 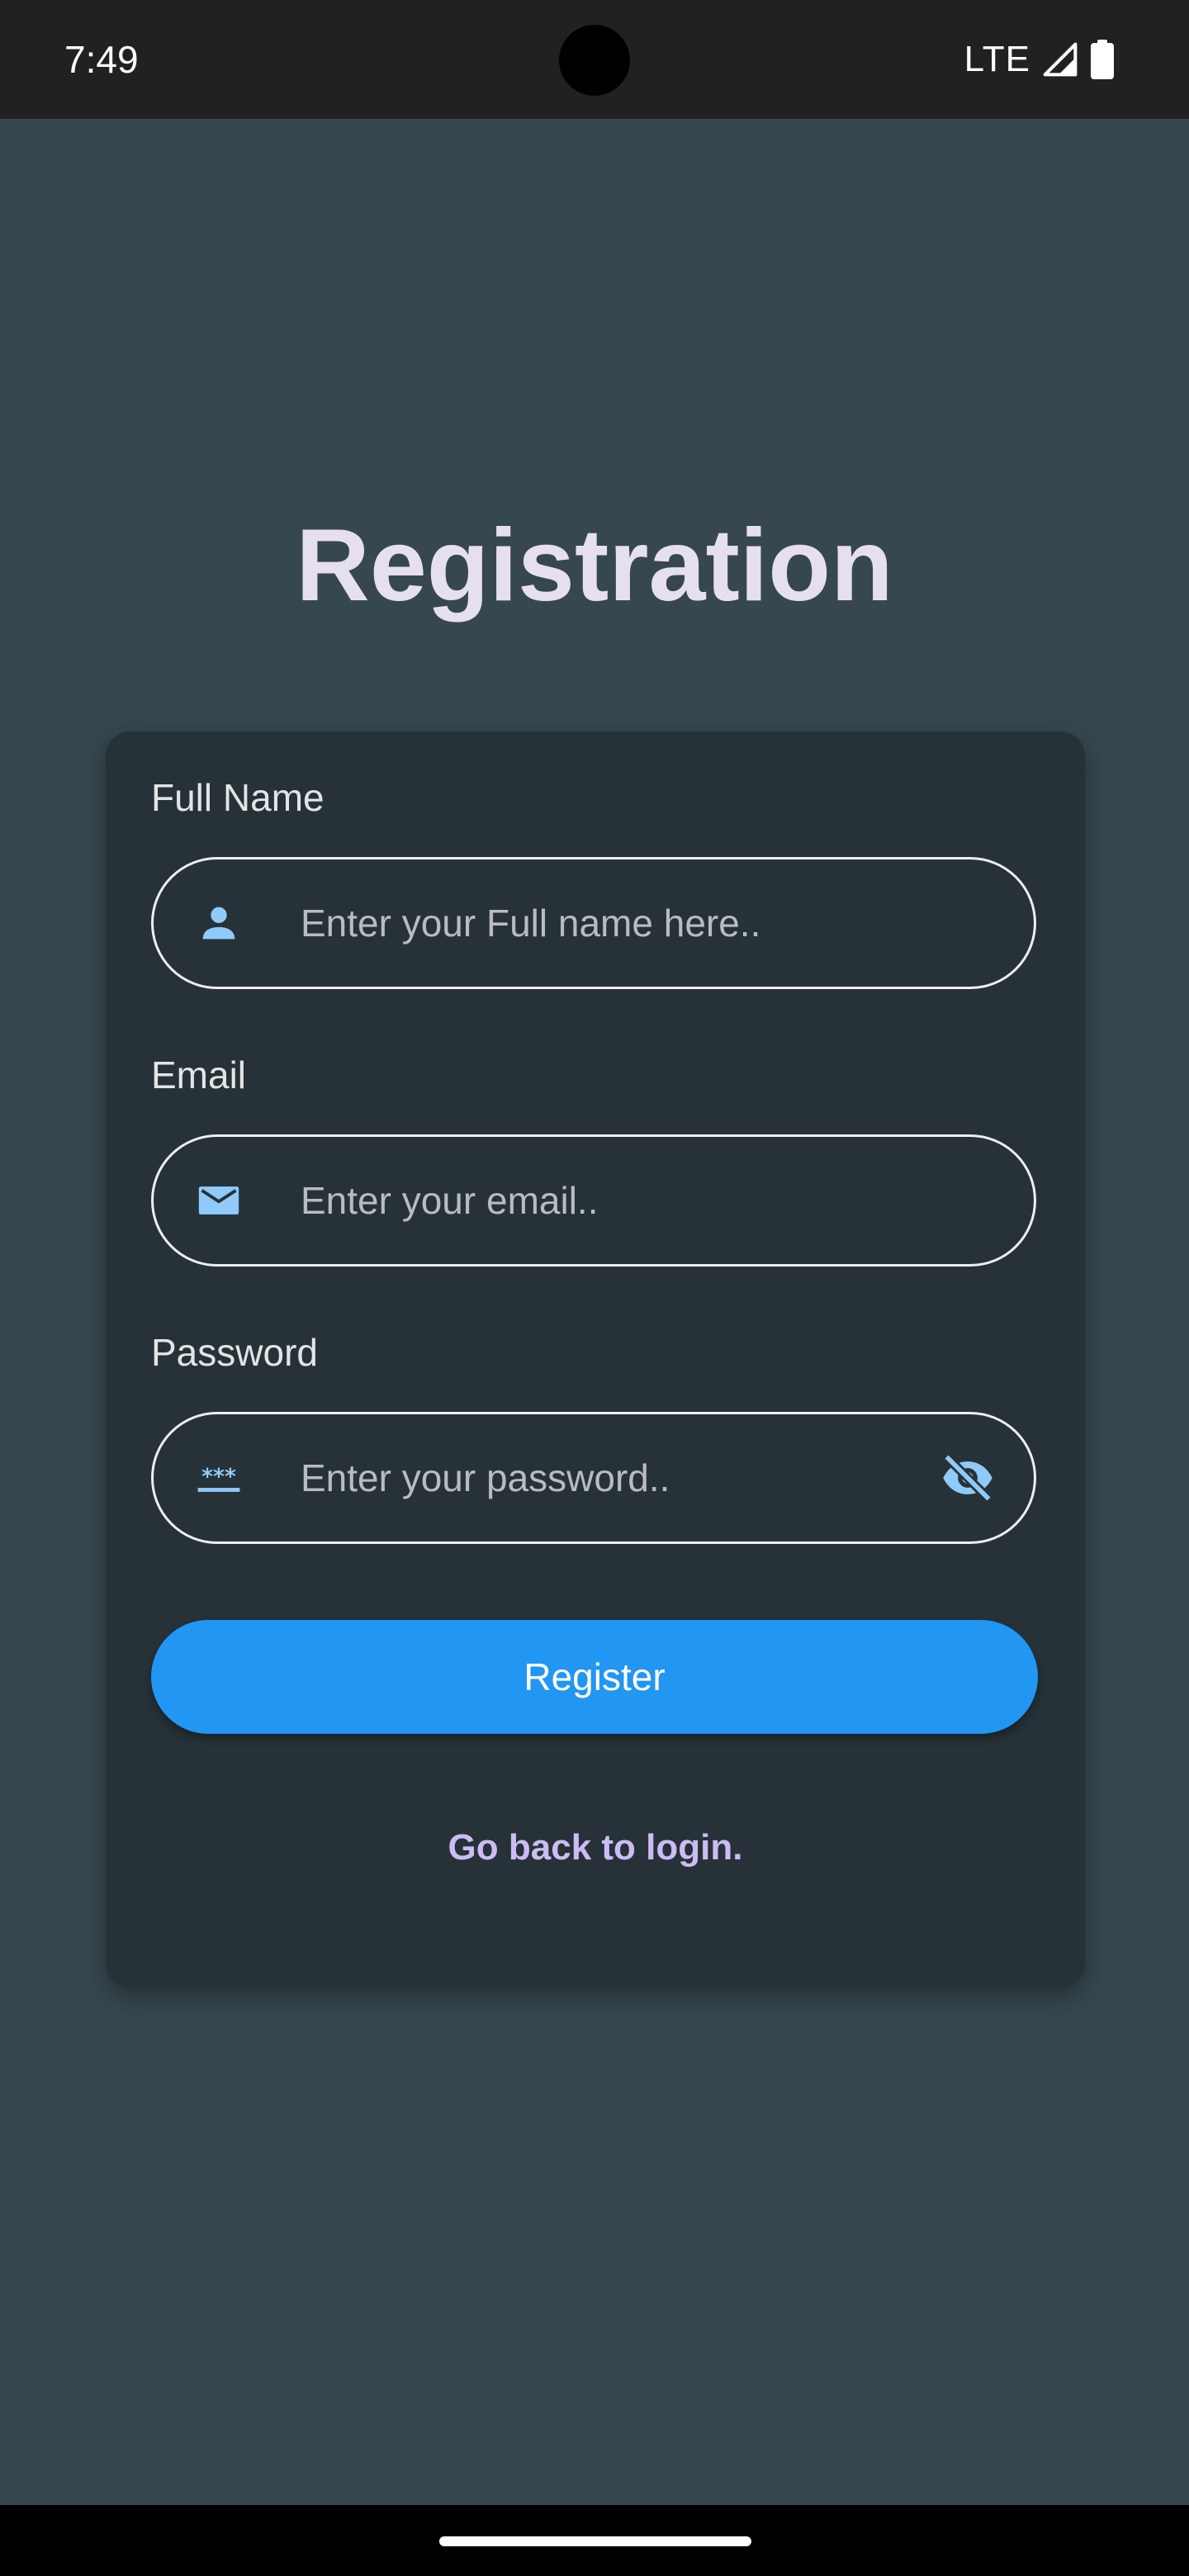 What do you see at coordinates (234, 1352) in the screenshot?
I see `password-label: Password` at bounding box center [234, 1352].